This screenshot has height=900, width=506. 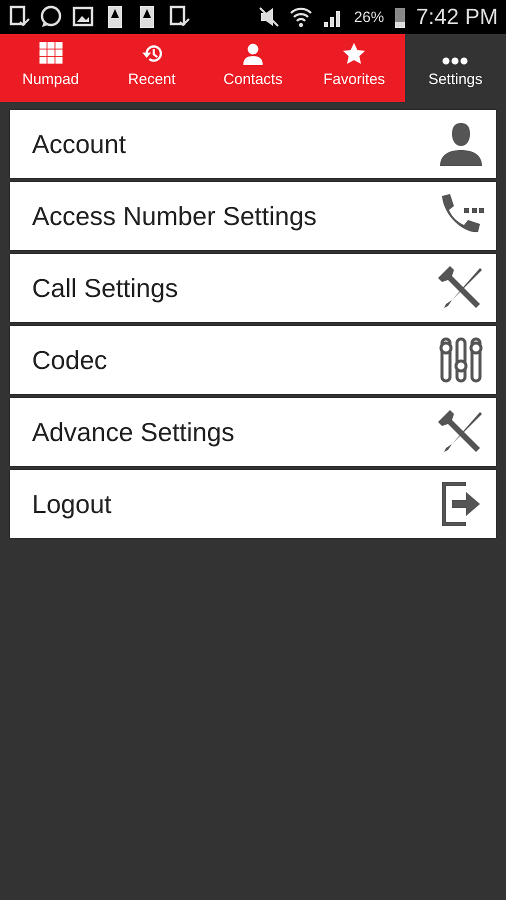 What do you see at coordinates (269, 17) in the screenshot?
I see `mute-icon` at bounding box center [269, 17].